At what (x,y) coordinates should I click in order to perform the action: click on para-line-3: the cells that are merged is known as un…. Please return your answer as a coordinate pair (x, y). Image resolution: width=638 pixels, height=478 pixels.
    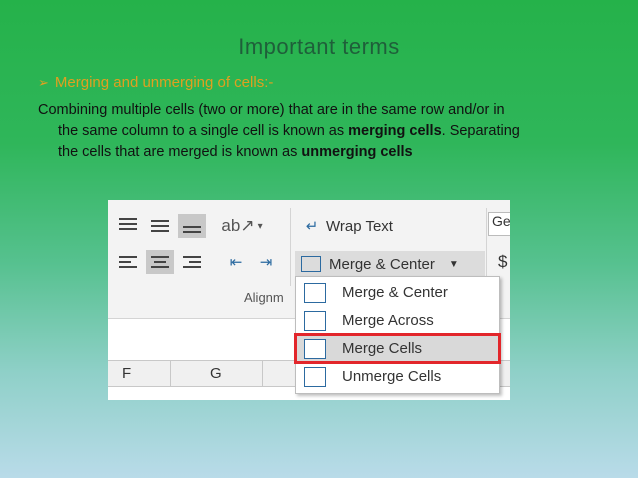
    Looking at the image, I should click on (318, 152).